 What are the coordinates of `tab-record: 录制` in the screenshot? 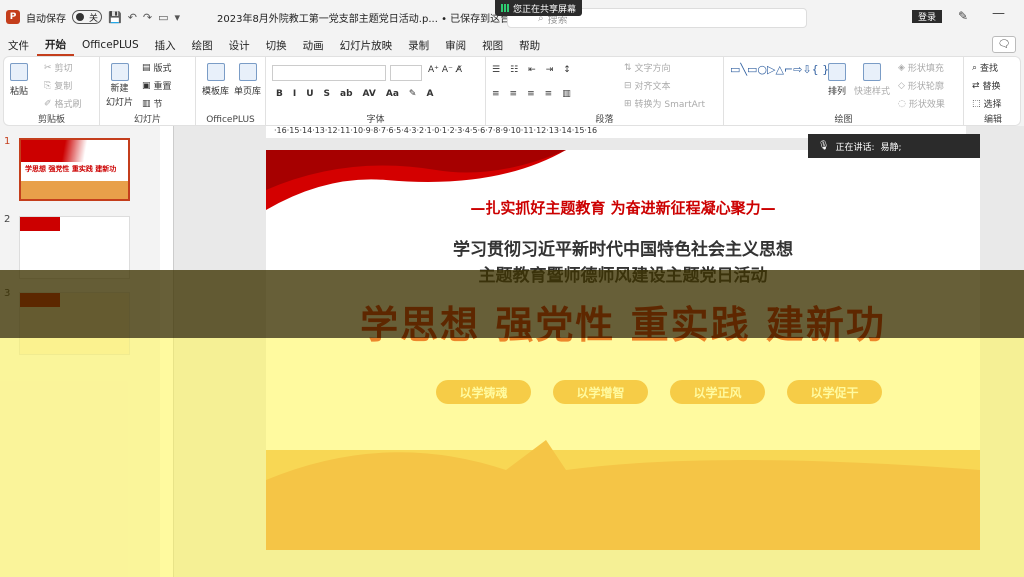 It's located at (418, 45).